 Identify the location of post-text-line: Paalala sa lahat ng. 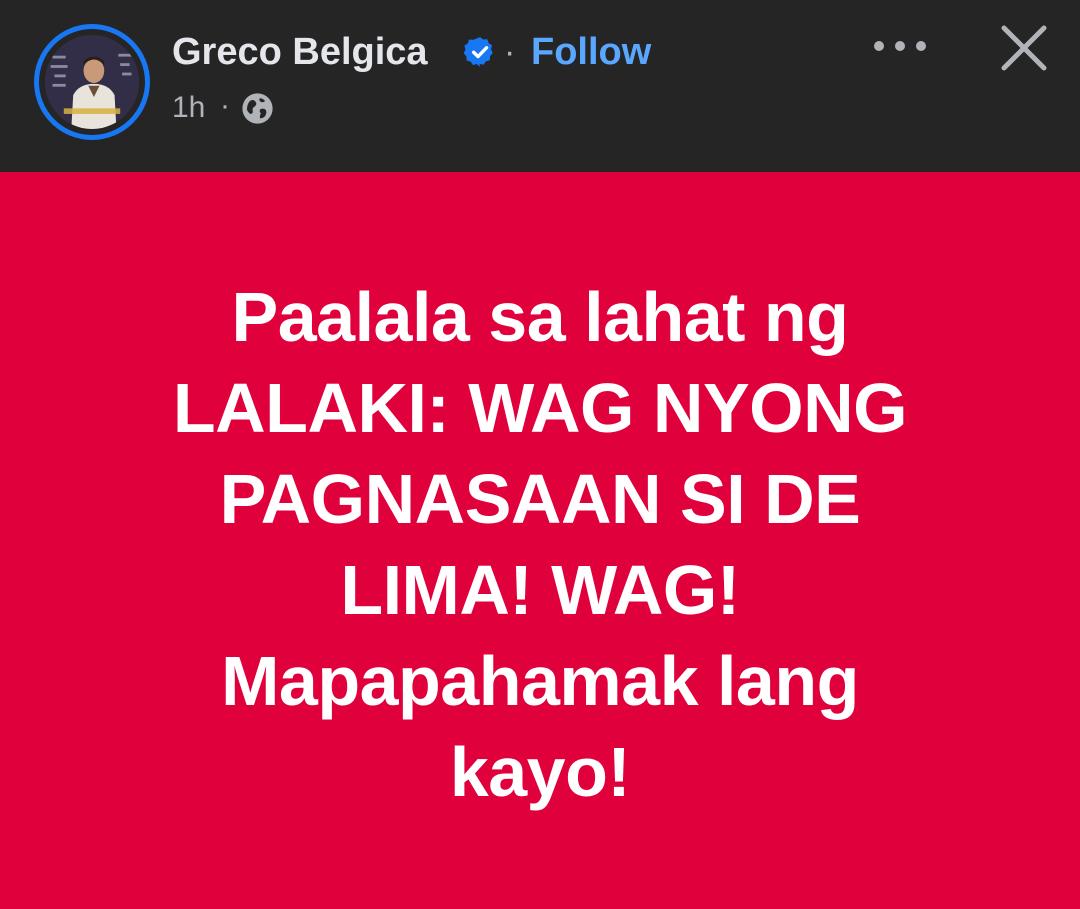
(540, 317).